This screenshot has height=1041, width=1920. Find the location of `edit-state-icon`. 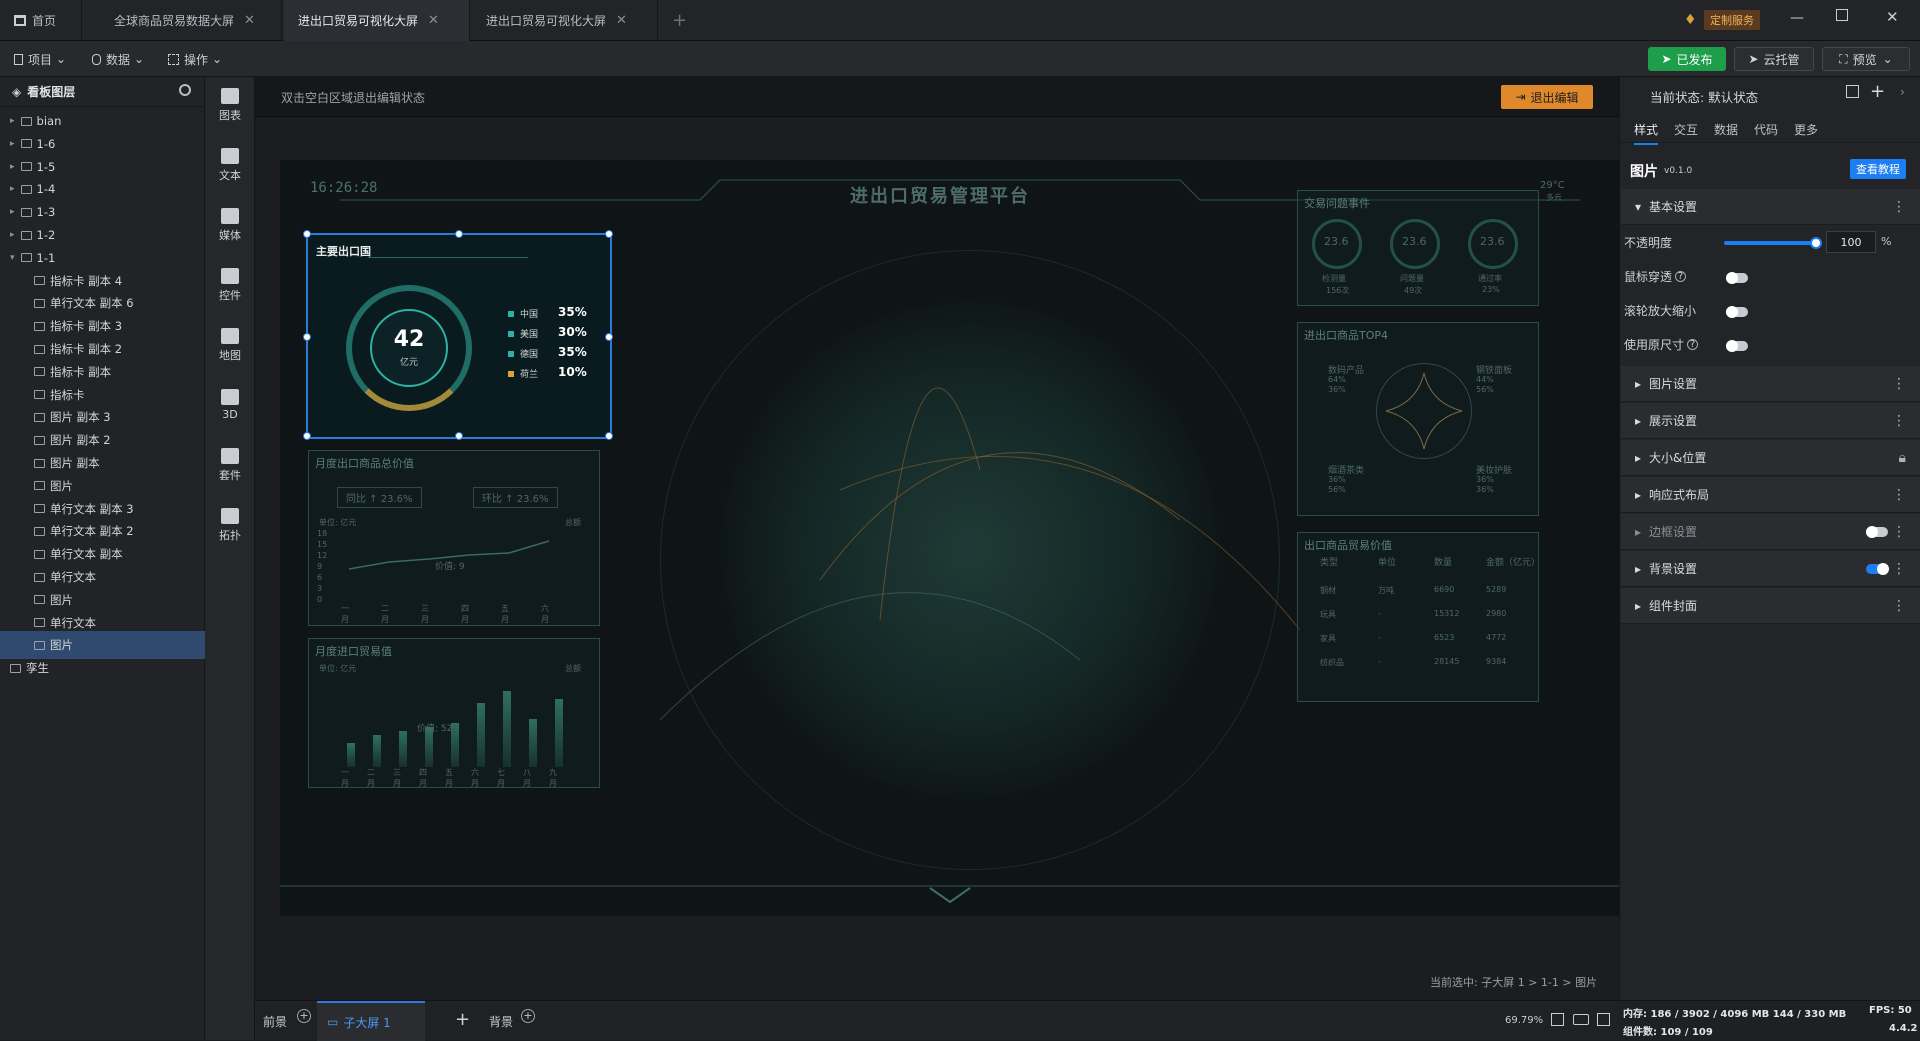

edit-state-icon is located at coordinates (1852, 91).